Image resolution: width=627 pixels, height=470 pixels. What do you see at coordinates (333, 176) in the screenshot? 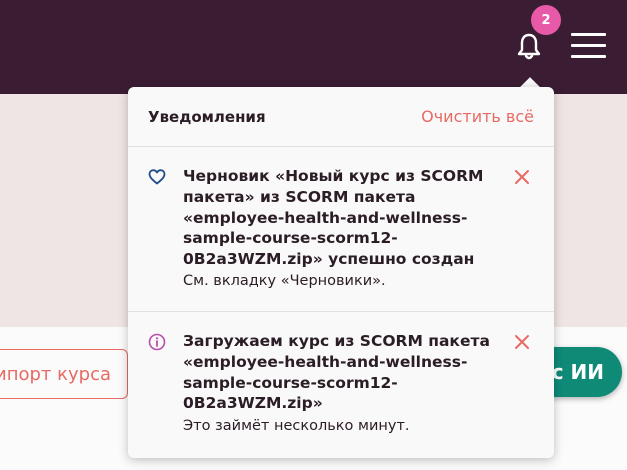
I see `title-line: Черновик «Новый курс из SCORM` at bounding box center [333, 176].